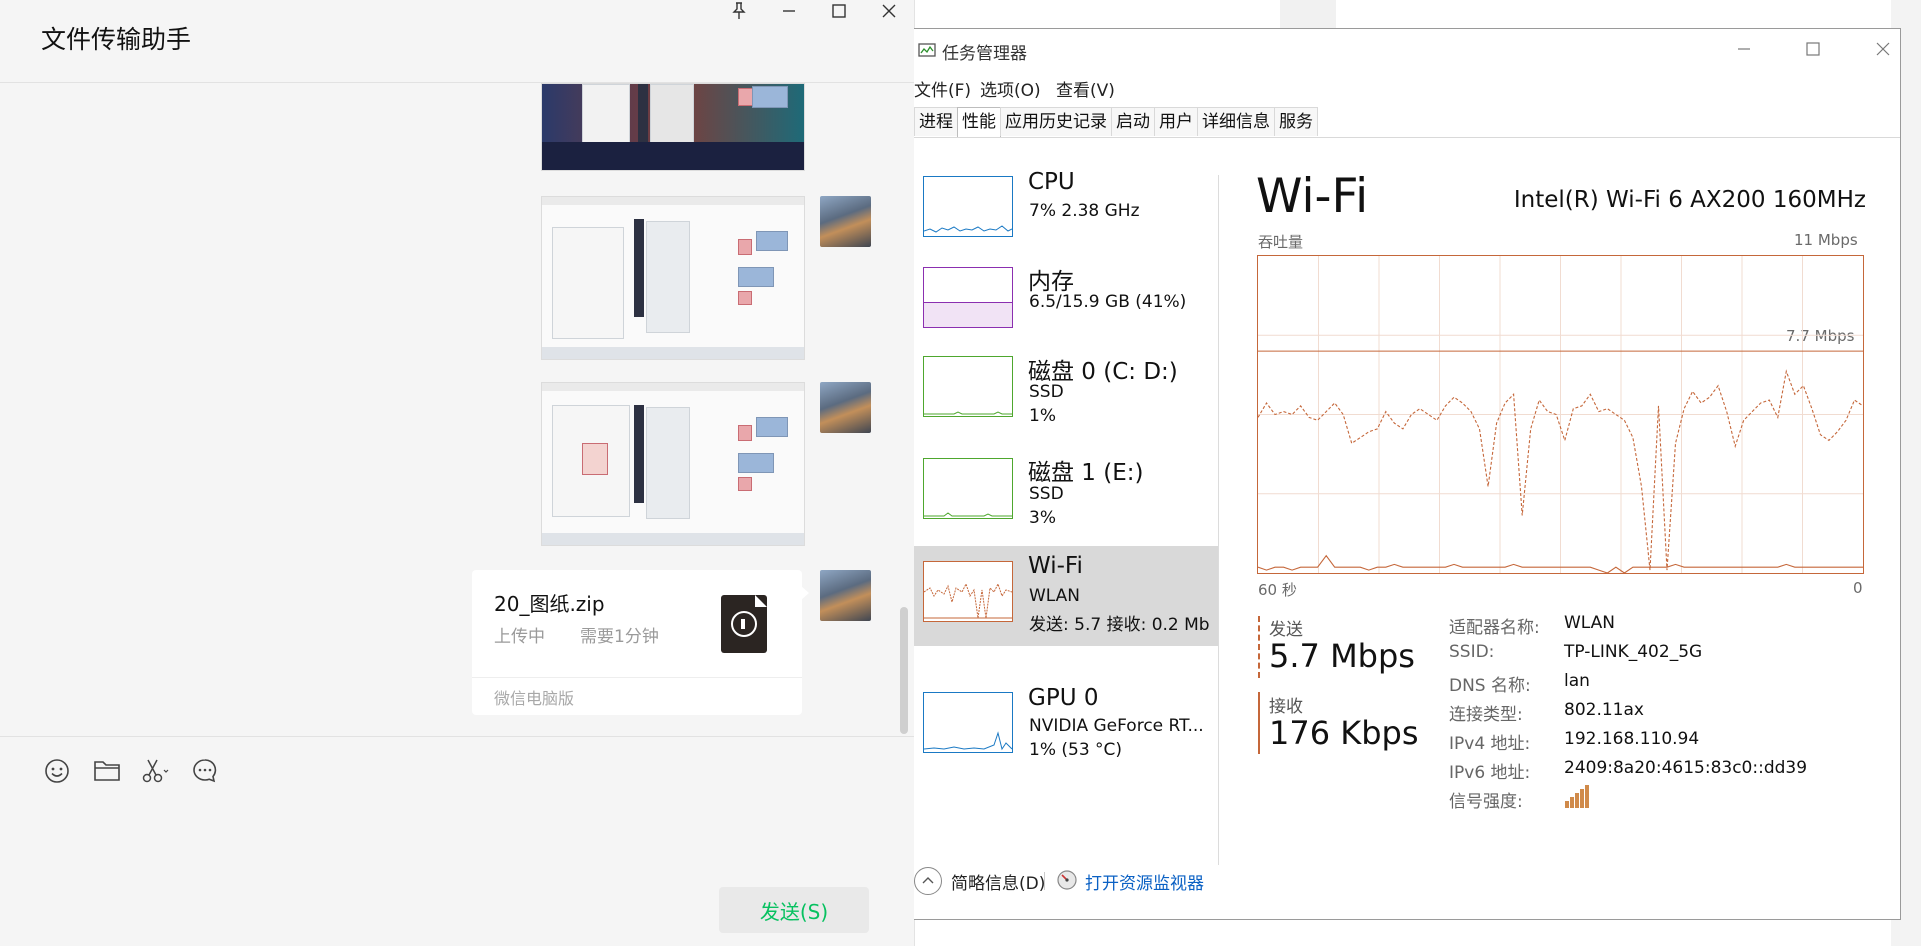  What do you see at coordinates (1826, 240) in the screenshot?
I see `graph-max-label: 11 Mbps` at bounding box center [1826, 240].